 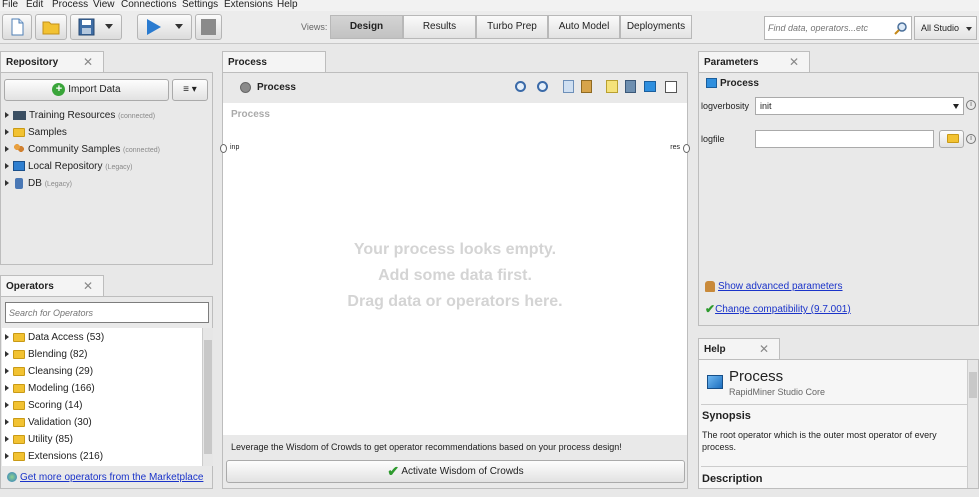 What do you see at coordinates (51, 27) in the screenshot?
I see `open-process-button` at bounding box center [51, 27].